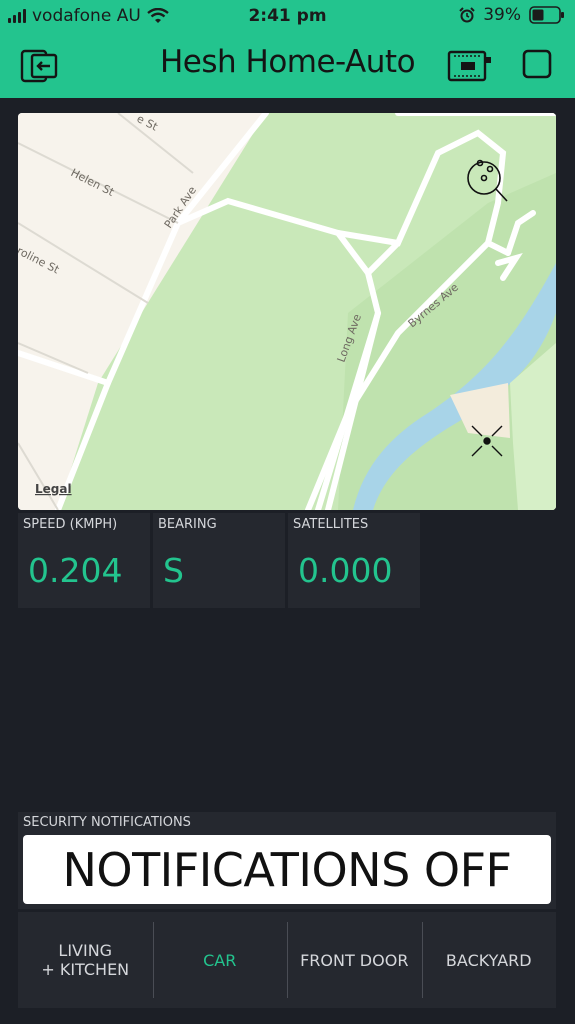 This screenshot has height=1024, width=575. Describe the element at coordinates (173, 570) in the screenshot. I see `bearing-value: S` at that location.